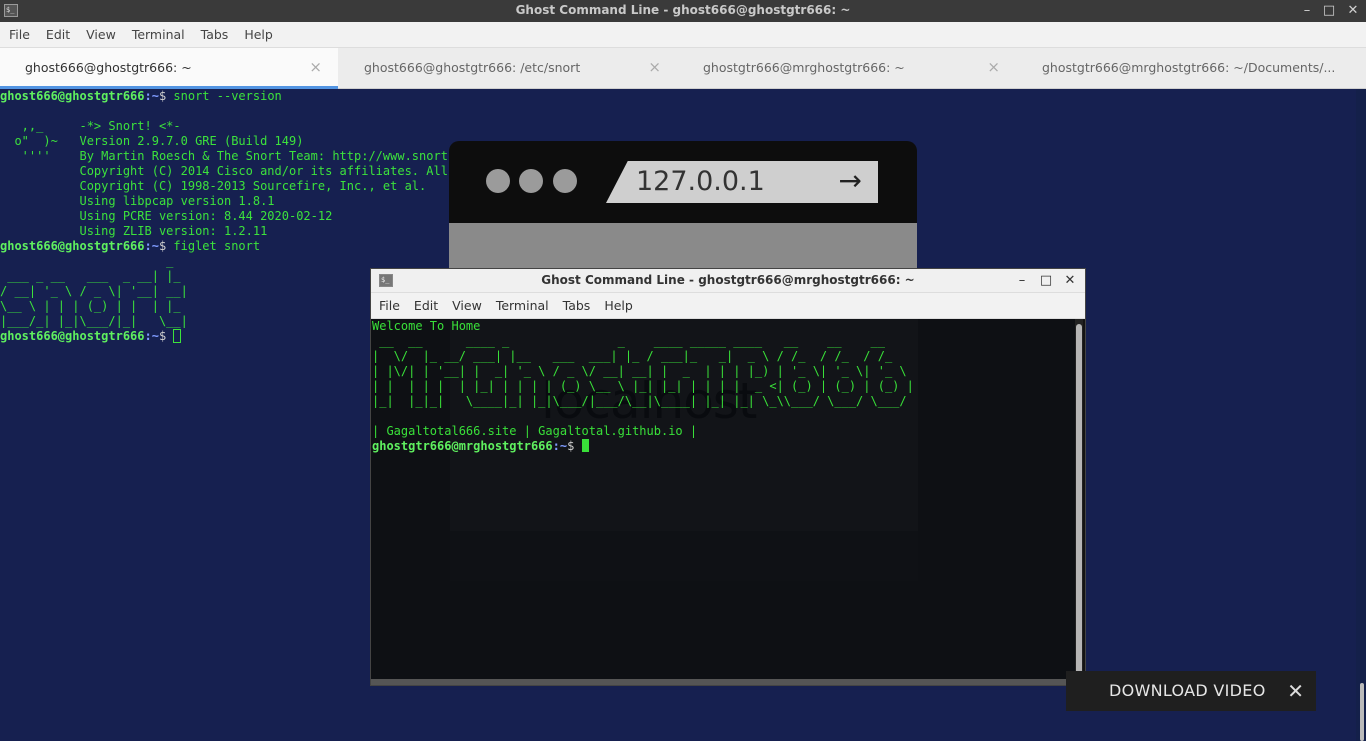 The image size is (1366, 741). I want to click on illustration-url: 127.0.0.1, so click(700, 181).